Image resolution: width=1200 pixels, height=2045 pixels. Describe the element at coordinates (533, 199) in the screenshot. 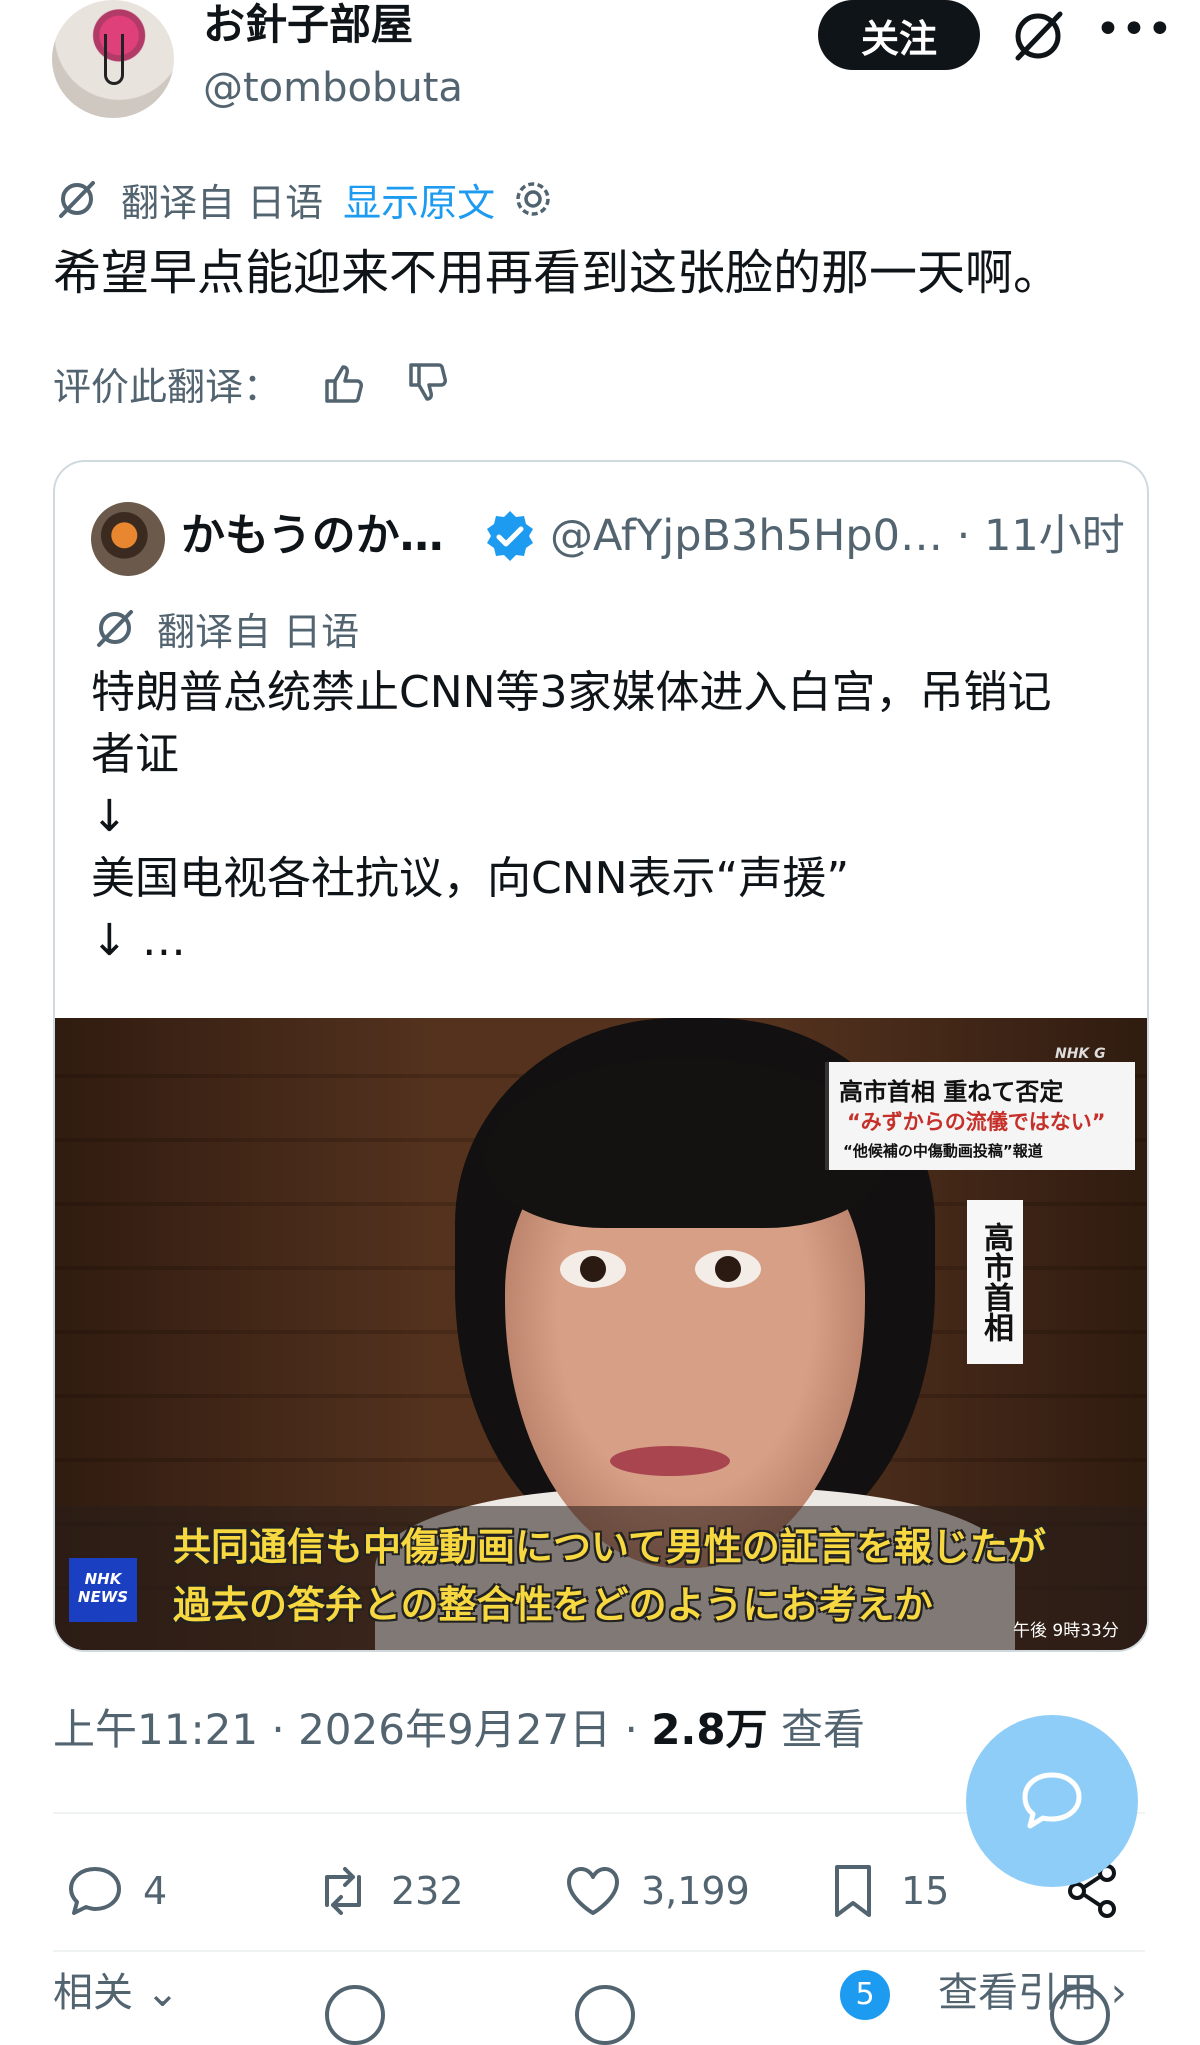

I see `gear-icon` at that location.